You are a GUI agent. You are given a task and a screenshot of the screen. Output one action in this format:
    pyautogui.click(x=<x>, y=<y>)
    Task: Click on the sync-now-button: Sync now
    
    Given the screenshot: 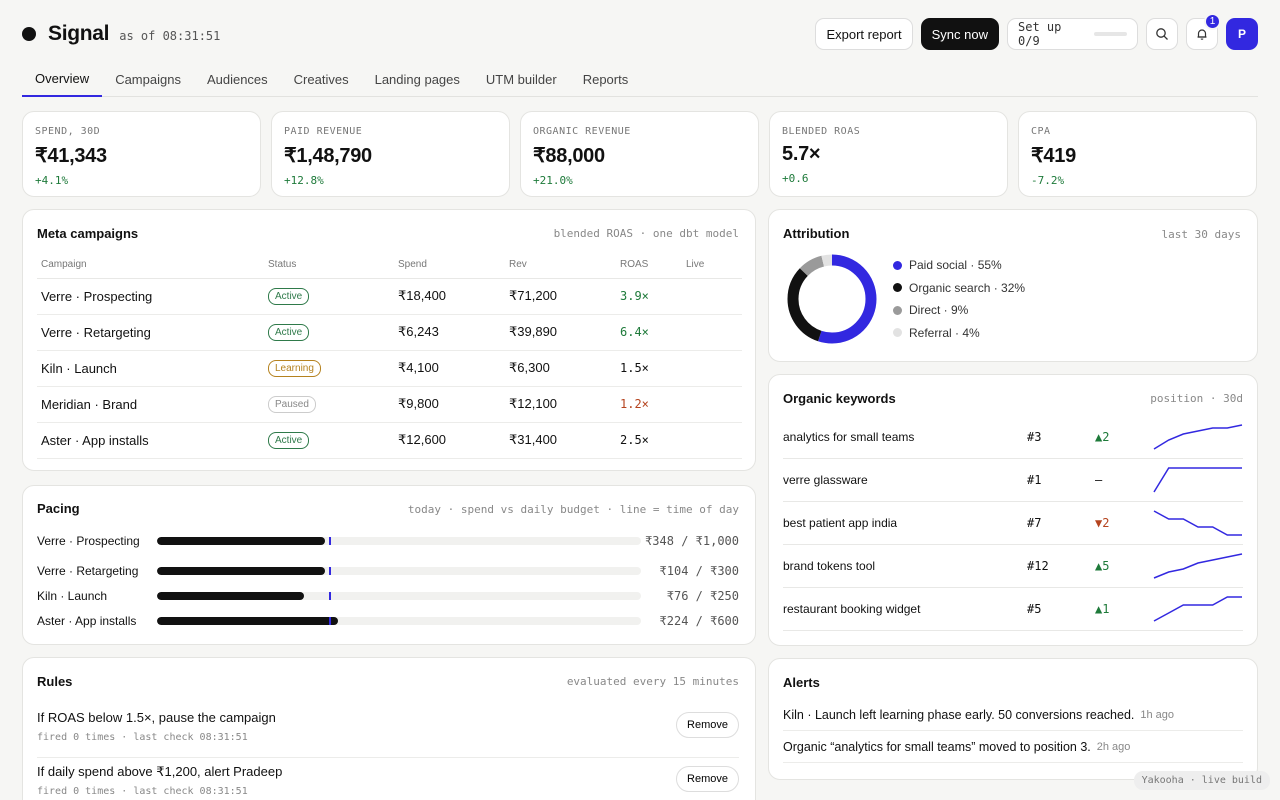 What is the action you would take?
    pyautogui.click(x=959, y=34)
    